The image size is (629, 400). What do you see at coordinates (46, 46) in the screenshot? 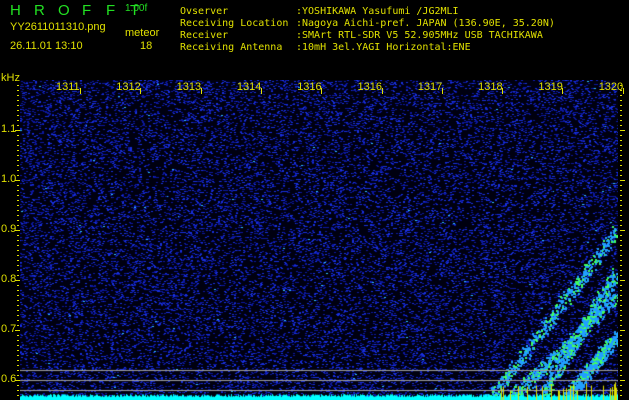
I see `datetime-label: 26.11.01 13:10` at bounding box center [46, 46].